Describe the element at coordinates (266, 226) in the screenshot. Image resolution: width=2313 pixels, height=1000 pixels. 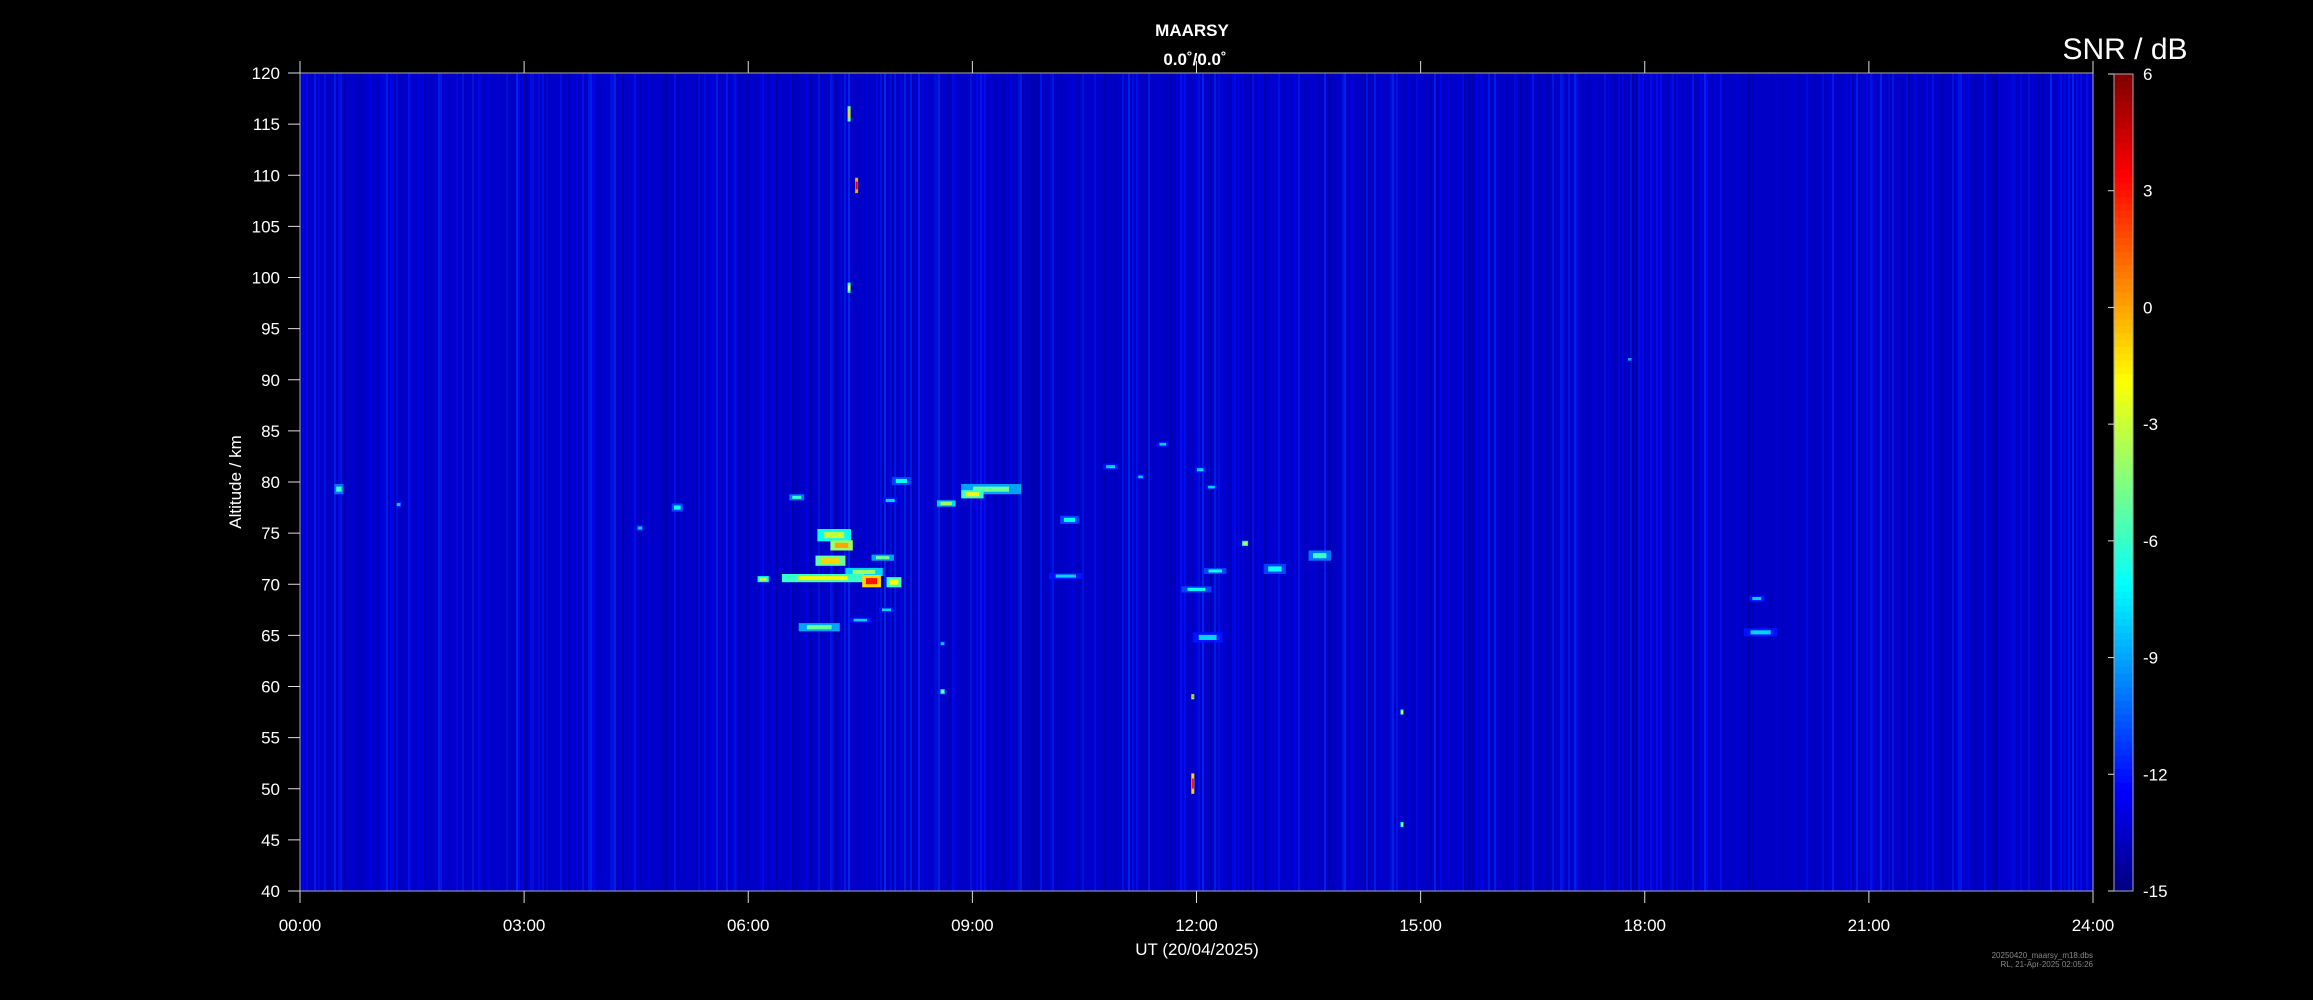
I see `y-tick-label: 105` at that location.